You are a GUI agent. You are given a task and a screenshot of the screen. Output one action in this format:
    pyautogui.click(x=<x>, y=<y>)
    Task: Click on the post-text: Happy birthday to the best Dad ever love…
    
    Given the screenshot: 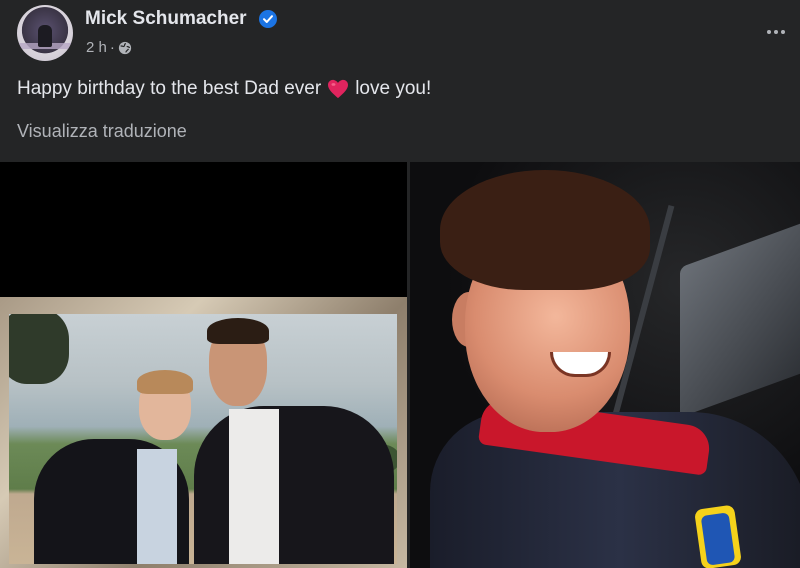 What is the action you would take?
    pyautogui.click(x=224, y=89)
    